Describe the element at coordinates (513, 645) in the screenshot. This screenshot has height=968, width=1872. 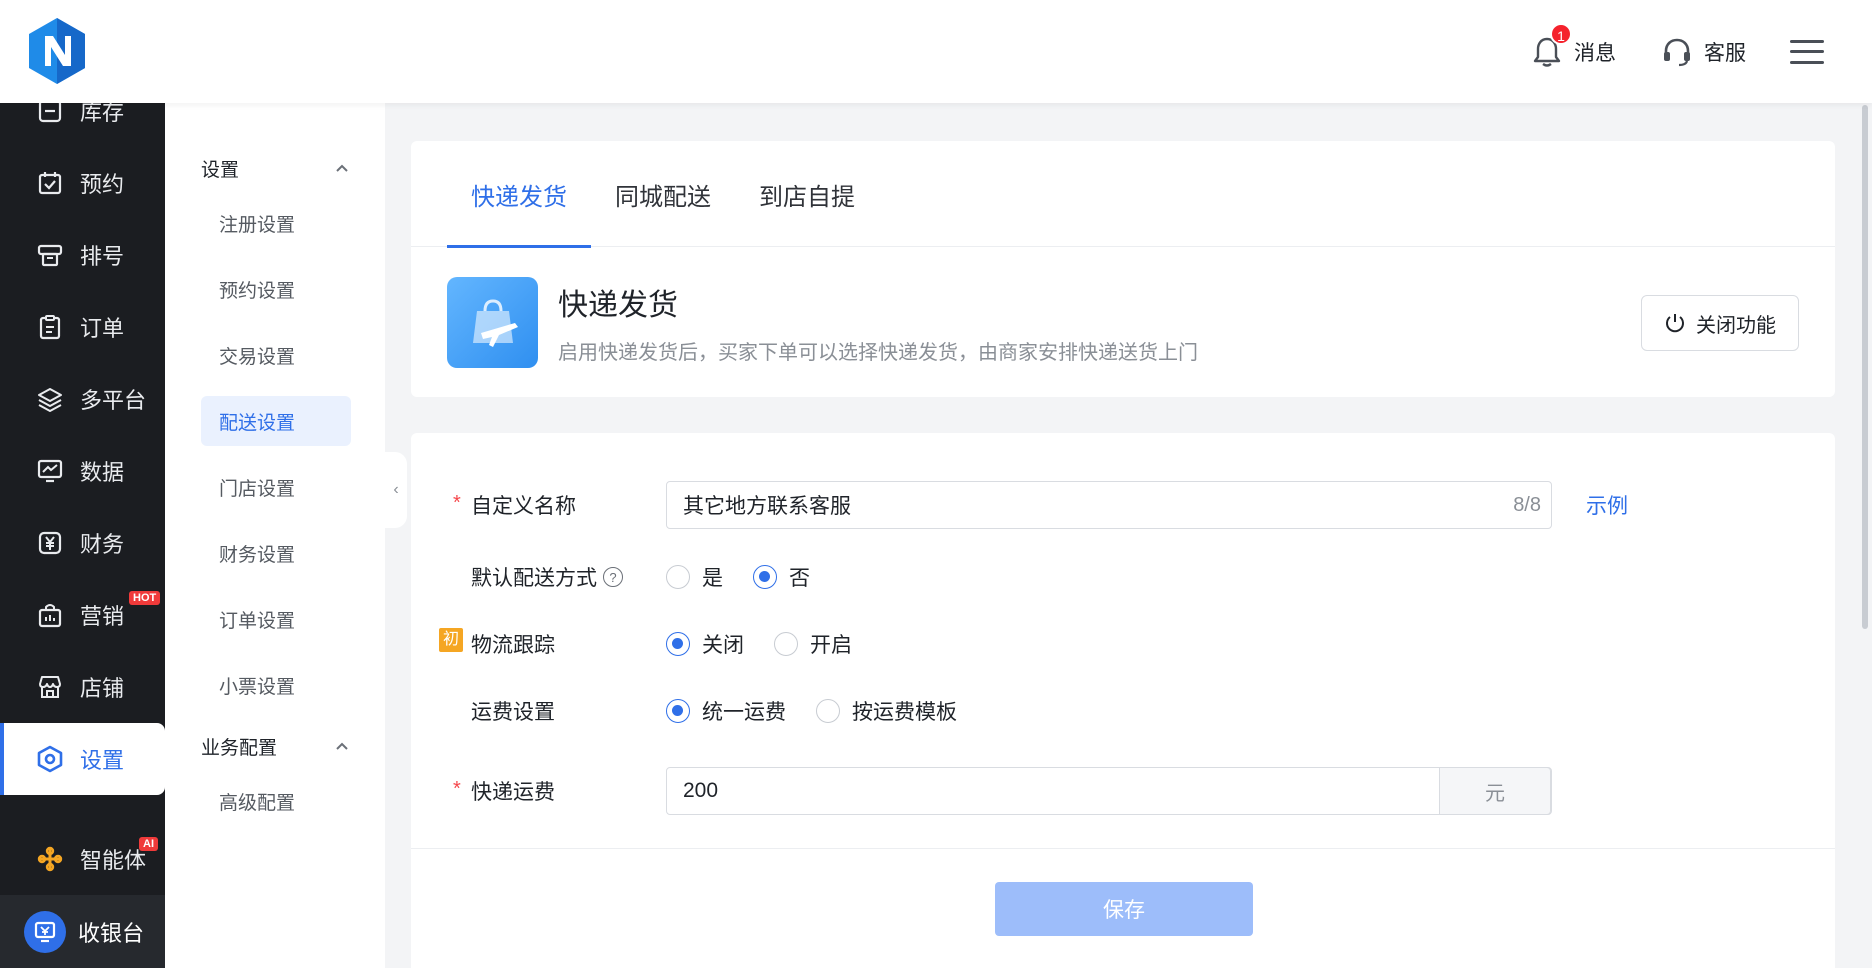
I see `logistics-label: 物流跟踪` at that location.